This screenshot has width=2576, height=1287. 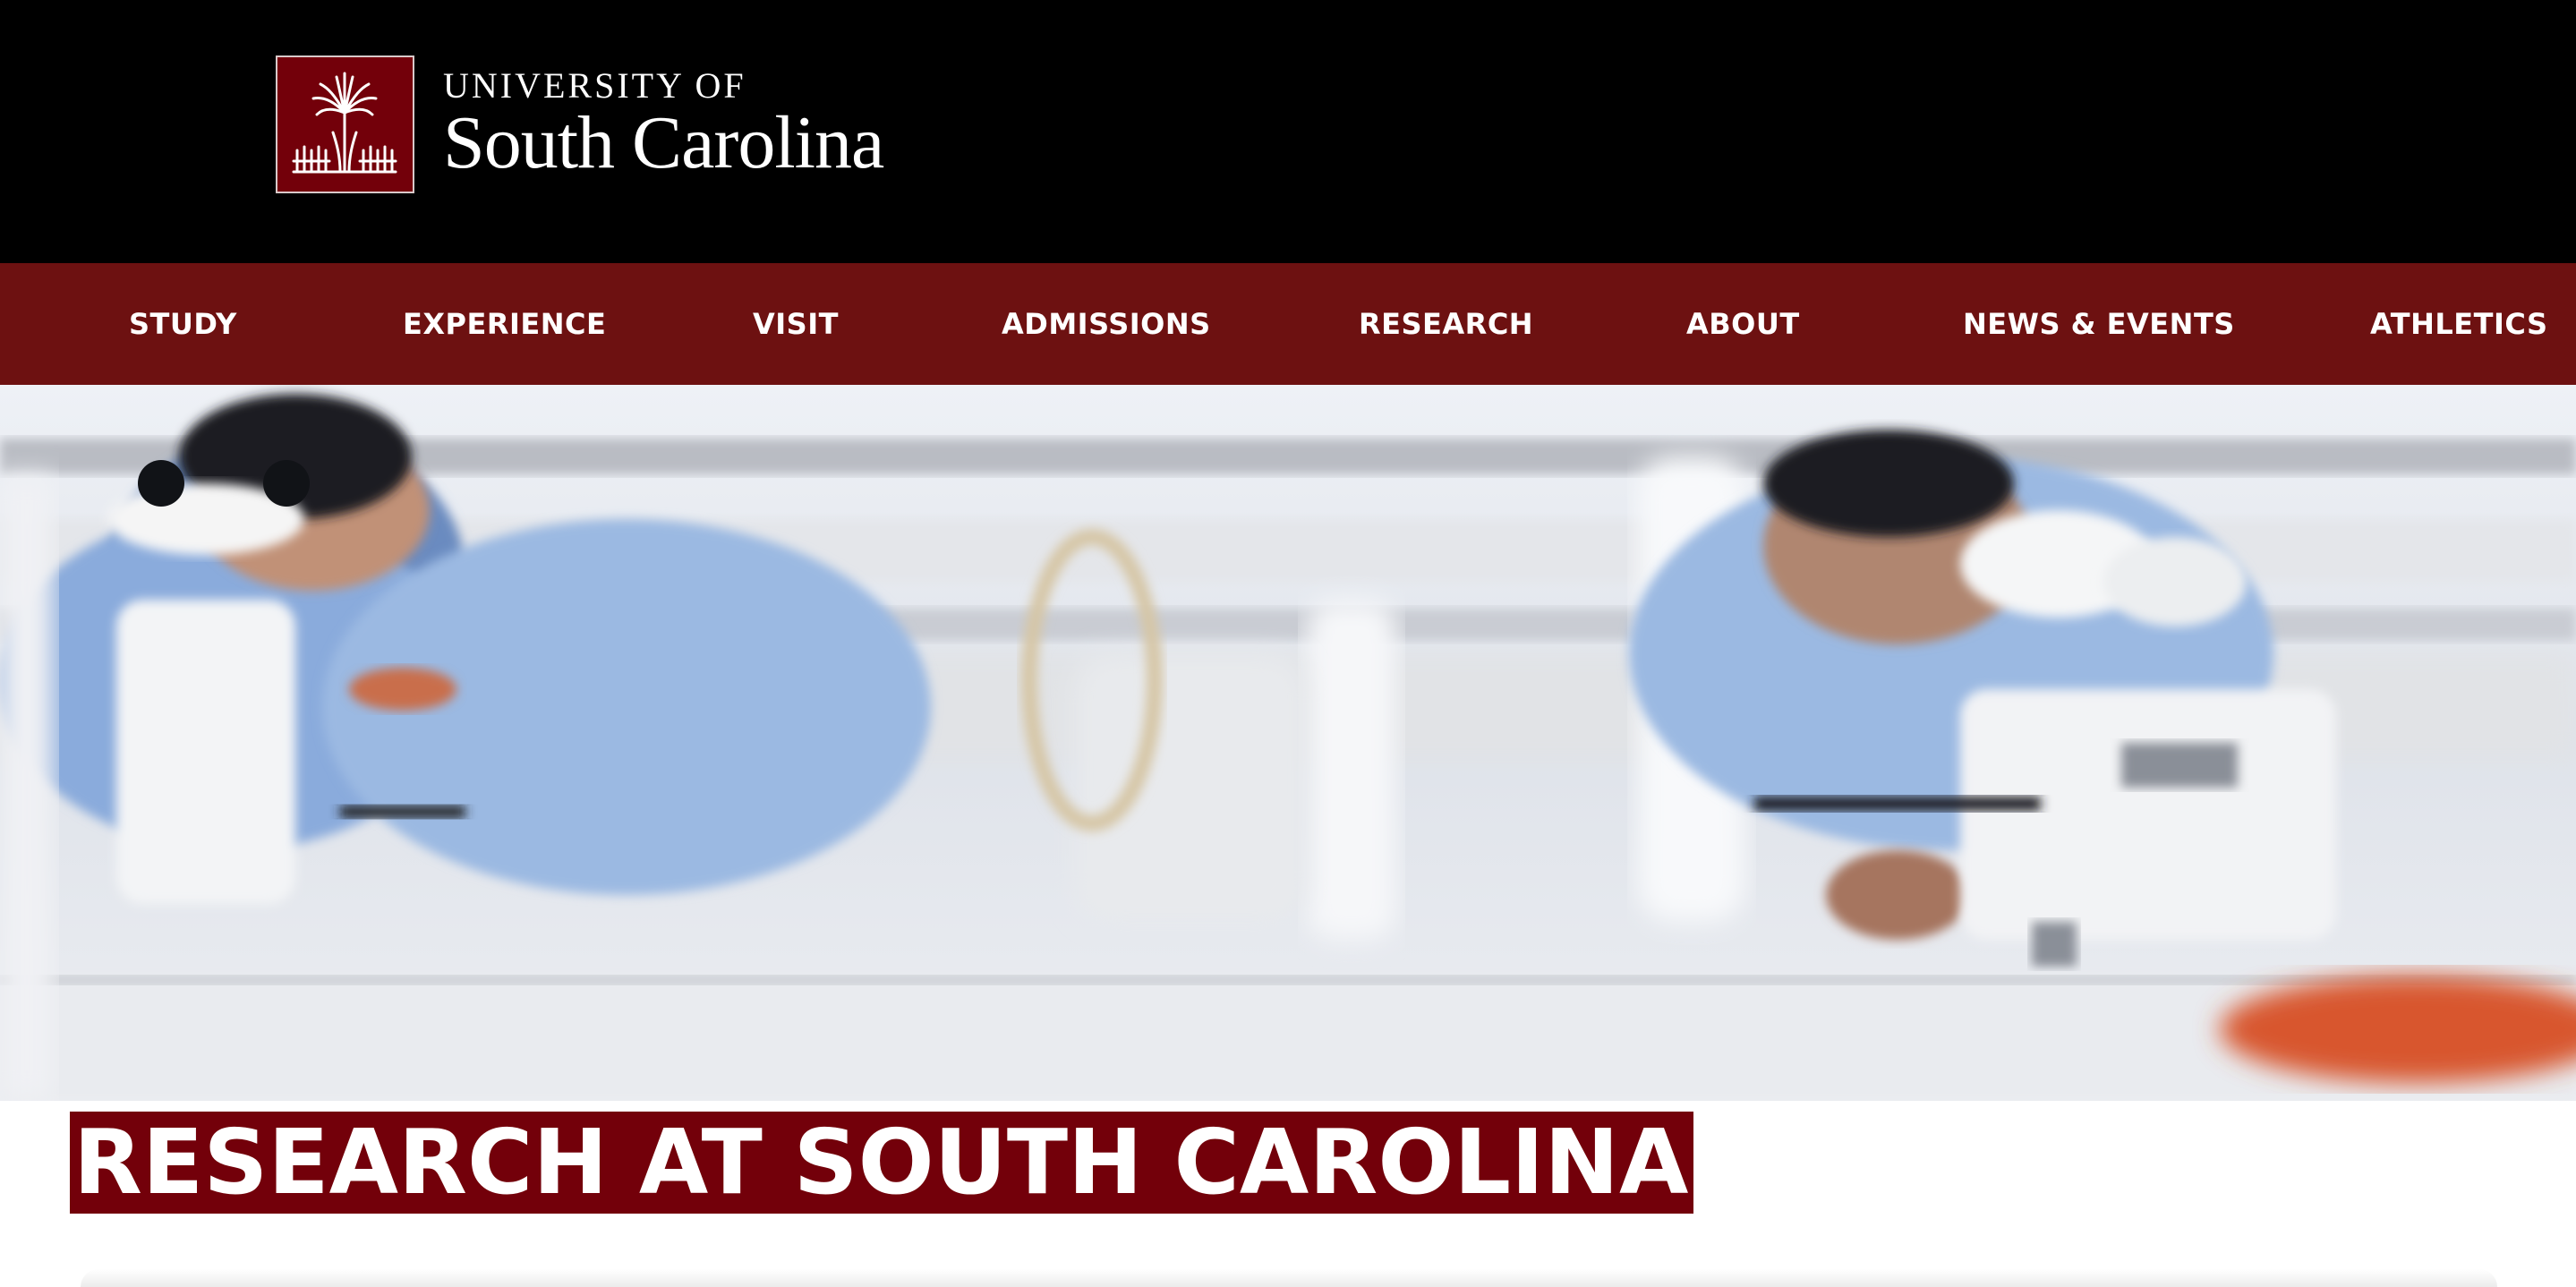 What do you see at coordinates (1446, 324) in the screenshot?
I see `nav-item-research: RESEARCH` at bounding box center [1446, 324].